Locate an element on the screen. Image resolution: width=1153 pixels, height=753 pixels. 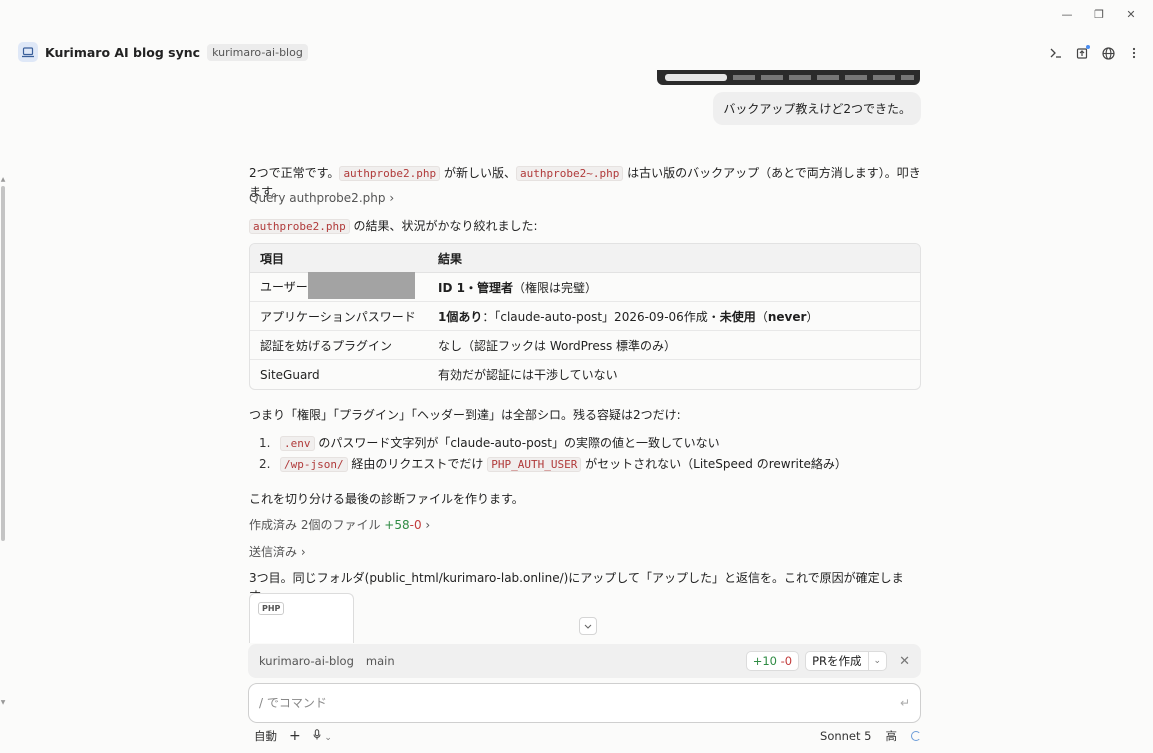
table-row: ユーザー ID 1・管理者（権限は完璧） is located at coordinates (585, 286).